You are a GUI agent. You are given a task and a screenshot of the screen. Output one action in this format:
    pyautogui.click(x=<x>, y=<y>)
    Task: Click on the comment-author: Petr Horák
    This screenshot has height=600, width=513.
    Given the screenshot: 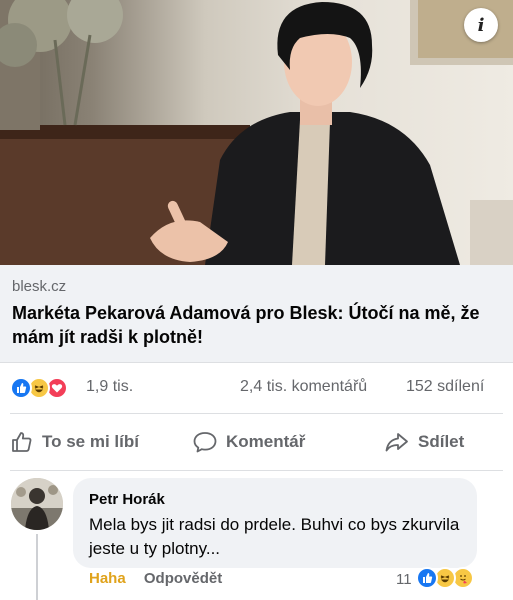 What is the action you would take?
    pyautogui.click(x=127, y=499)
    